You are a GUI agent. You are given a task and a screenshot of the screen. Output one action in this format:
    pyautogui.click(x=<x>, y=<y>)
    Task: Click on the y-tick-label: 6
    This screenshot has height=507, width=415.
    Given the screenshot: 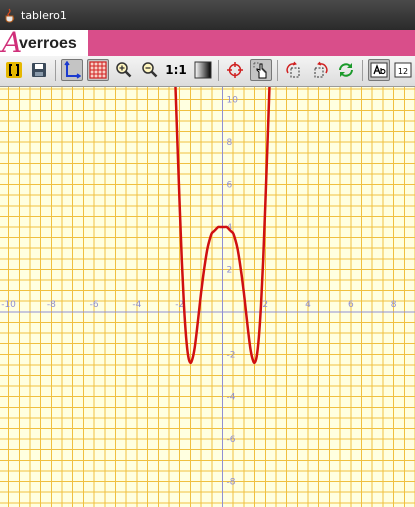 What is the action you would take?
    pyautogui.click(x=229, y=186)
    